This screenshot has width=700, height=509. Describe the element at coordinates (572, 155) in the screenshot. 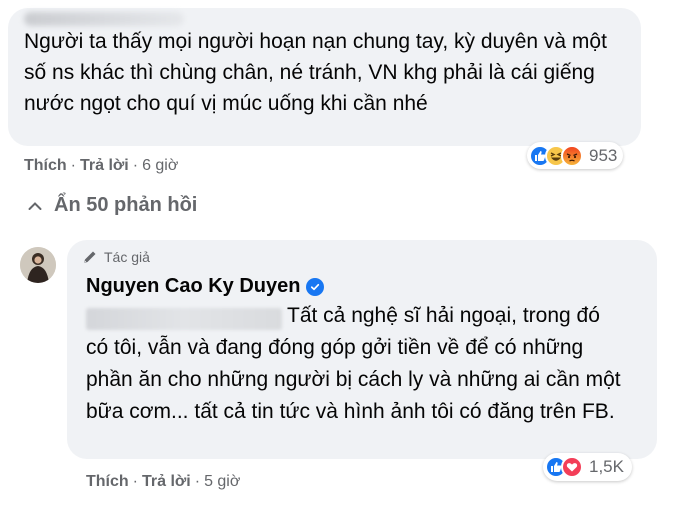

I see `angry-icon` at that location.